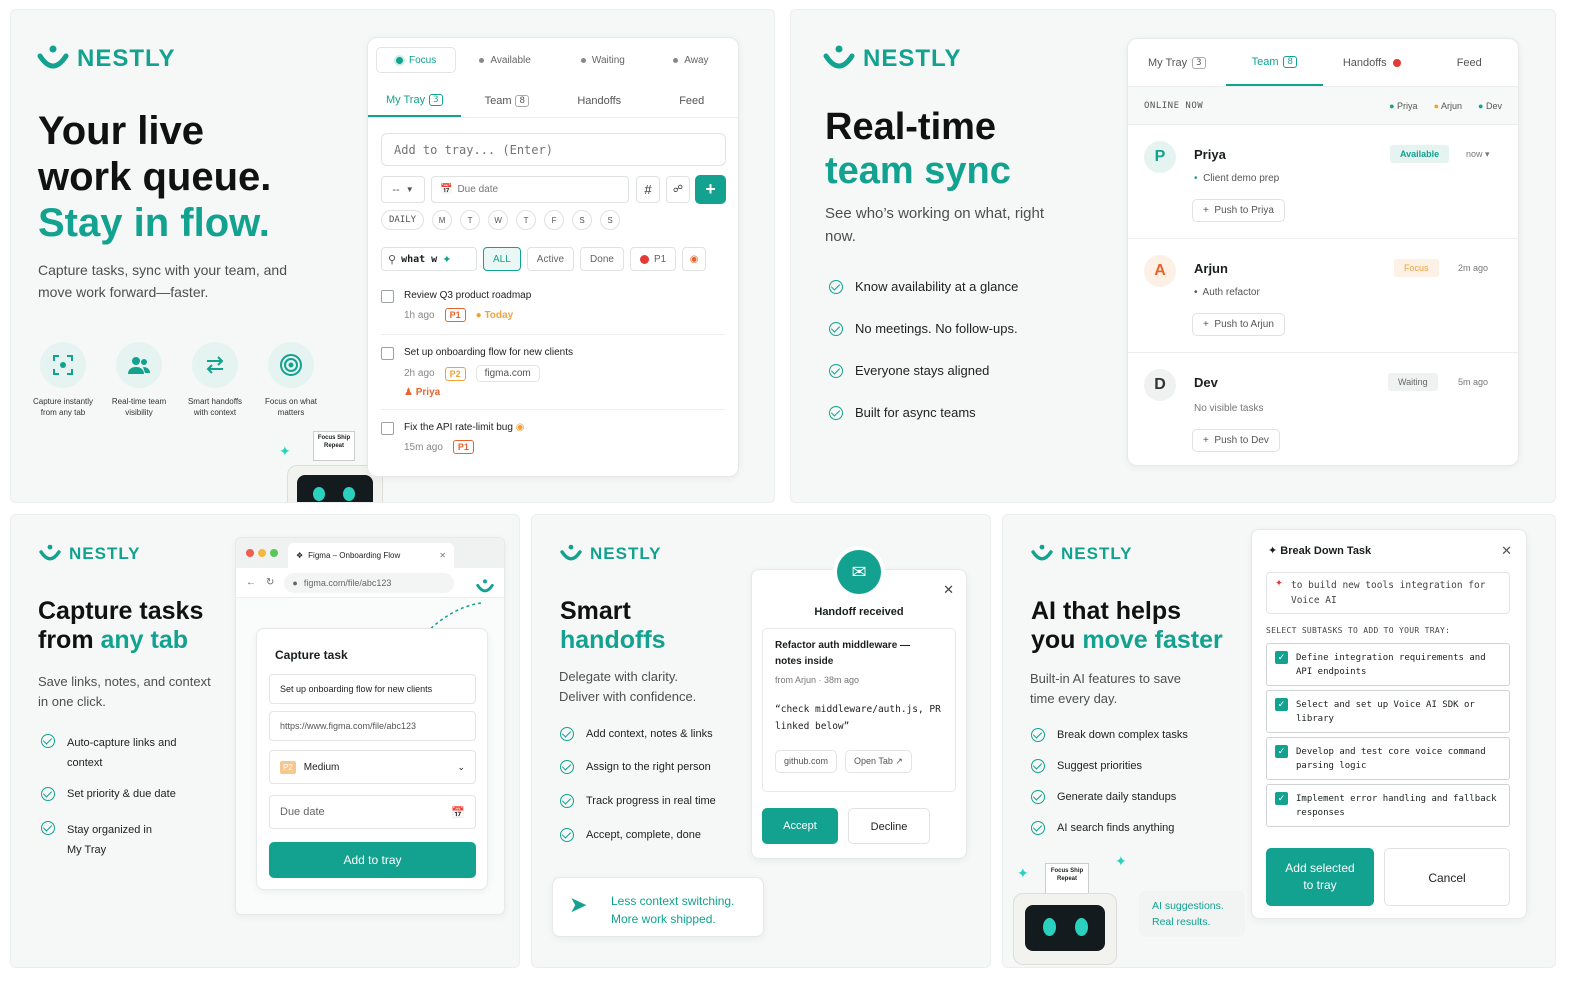 This screenshot has width=1586, height=992. Describe the element at coordinates (530, 189) in the screenshot. I see `due-date-field: 📅 Due date` at that location.